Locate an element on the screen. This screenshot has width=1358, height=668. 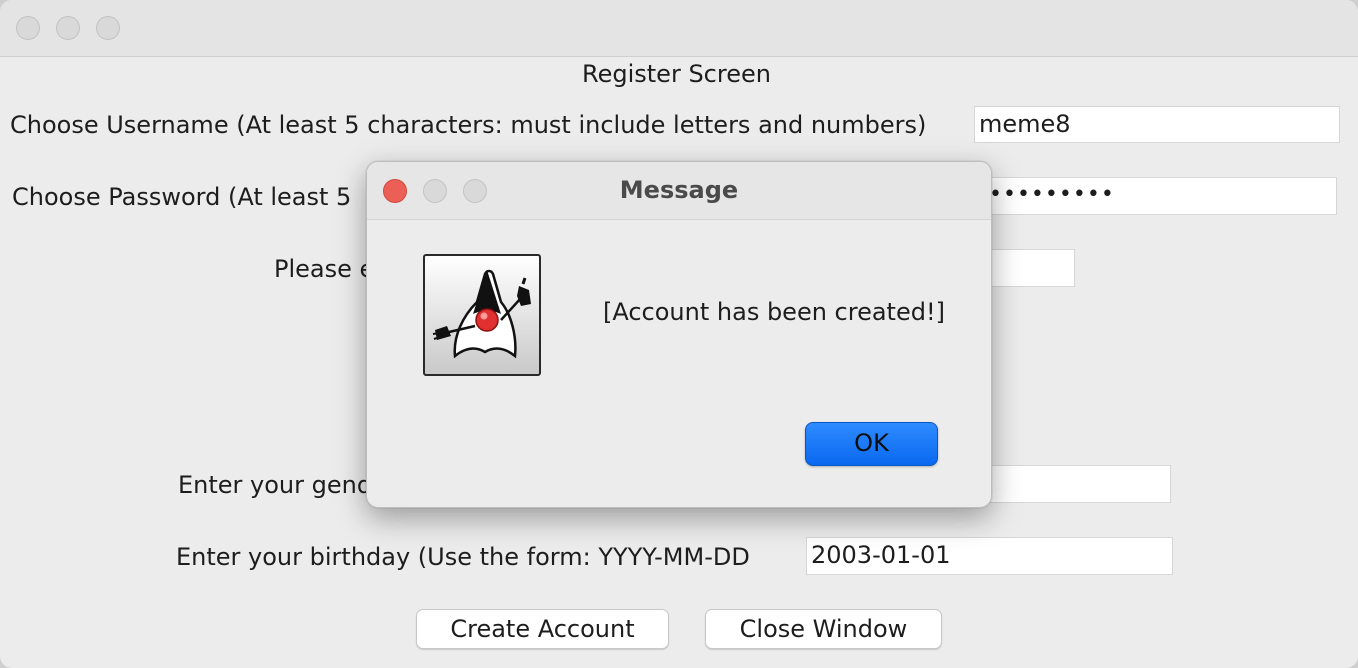
dialog-titlebar: Message is located at coordinates (679, 191).